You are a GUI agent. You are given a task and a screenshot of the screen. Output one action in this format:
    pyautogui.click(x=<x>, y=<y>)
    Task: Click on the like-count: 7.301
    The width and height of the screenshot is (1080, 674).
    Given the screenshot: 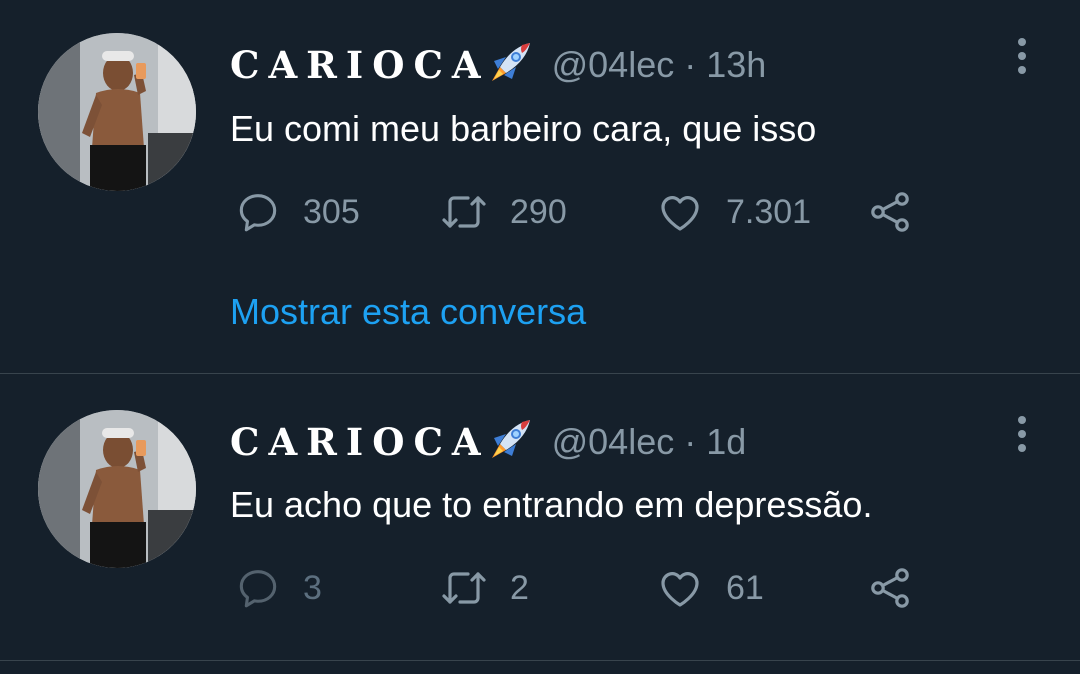 What is the action you would take?
    pyautogui.click(x=769, y=211)
    